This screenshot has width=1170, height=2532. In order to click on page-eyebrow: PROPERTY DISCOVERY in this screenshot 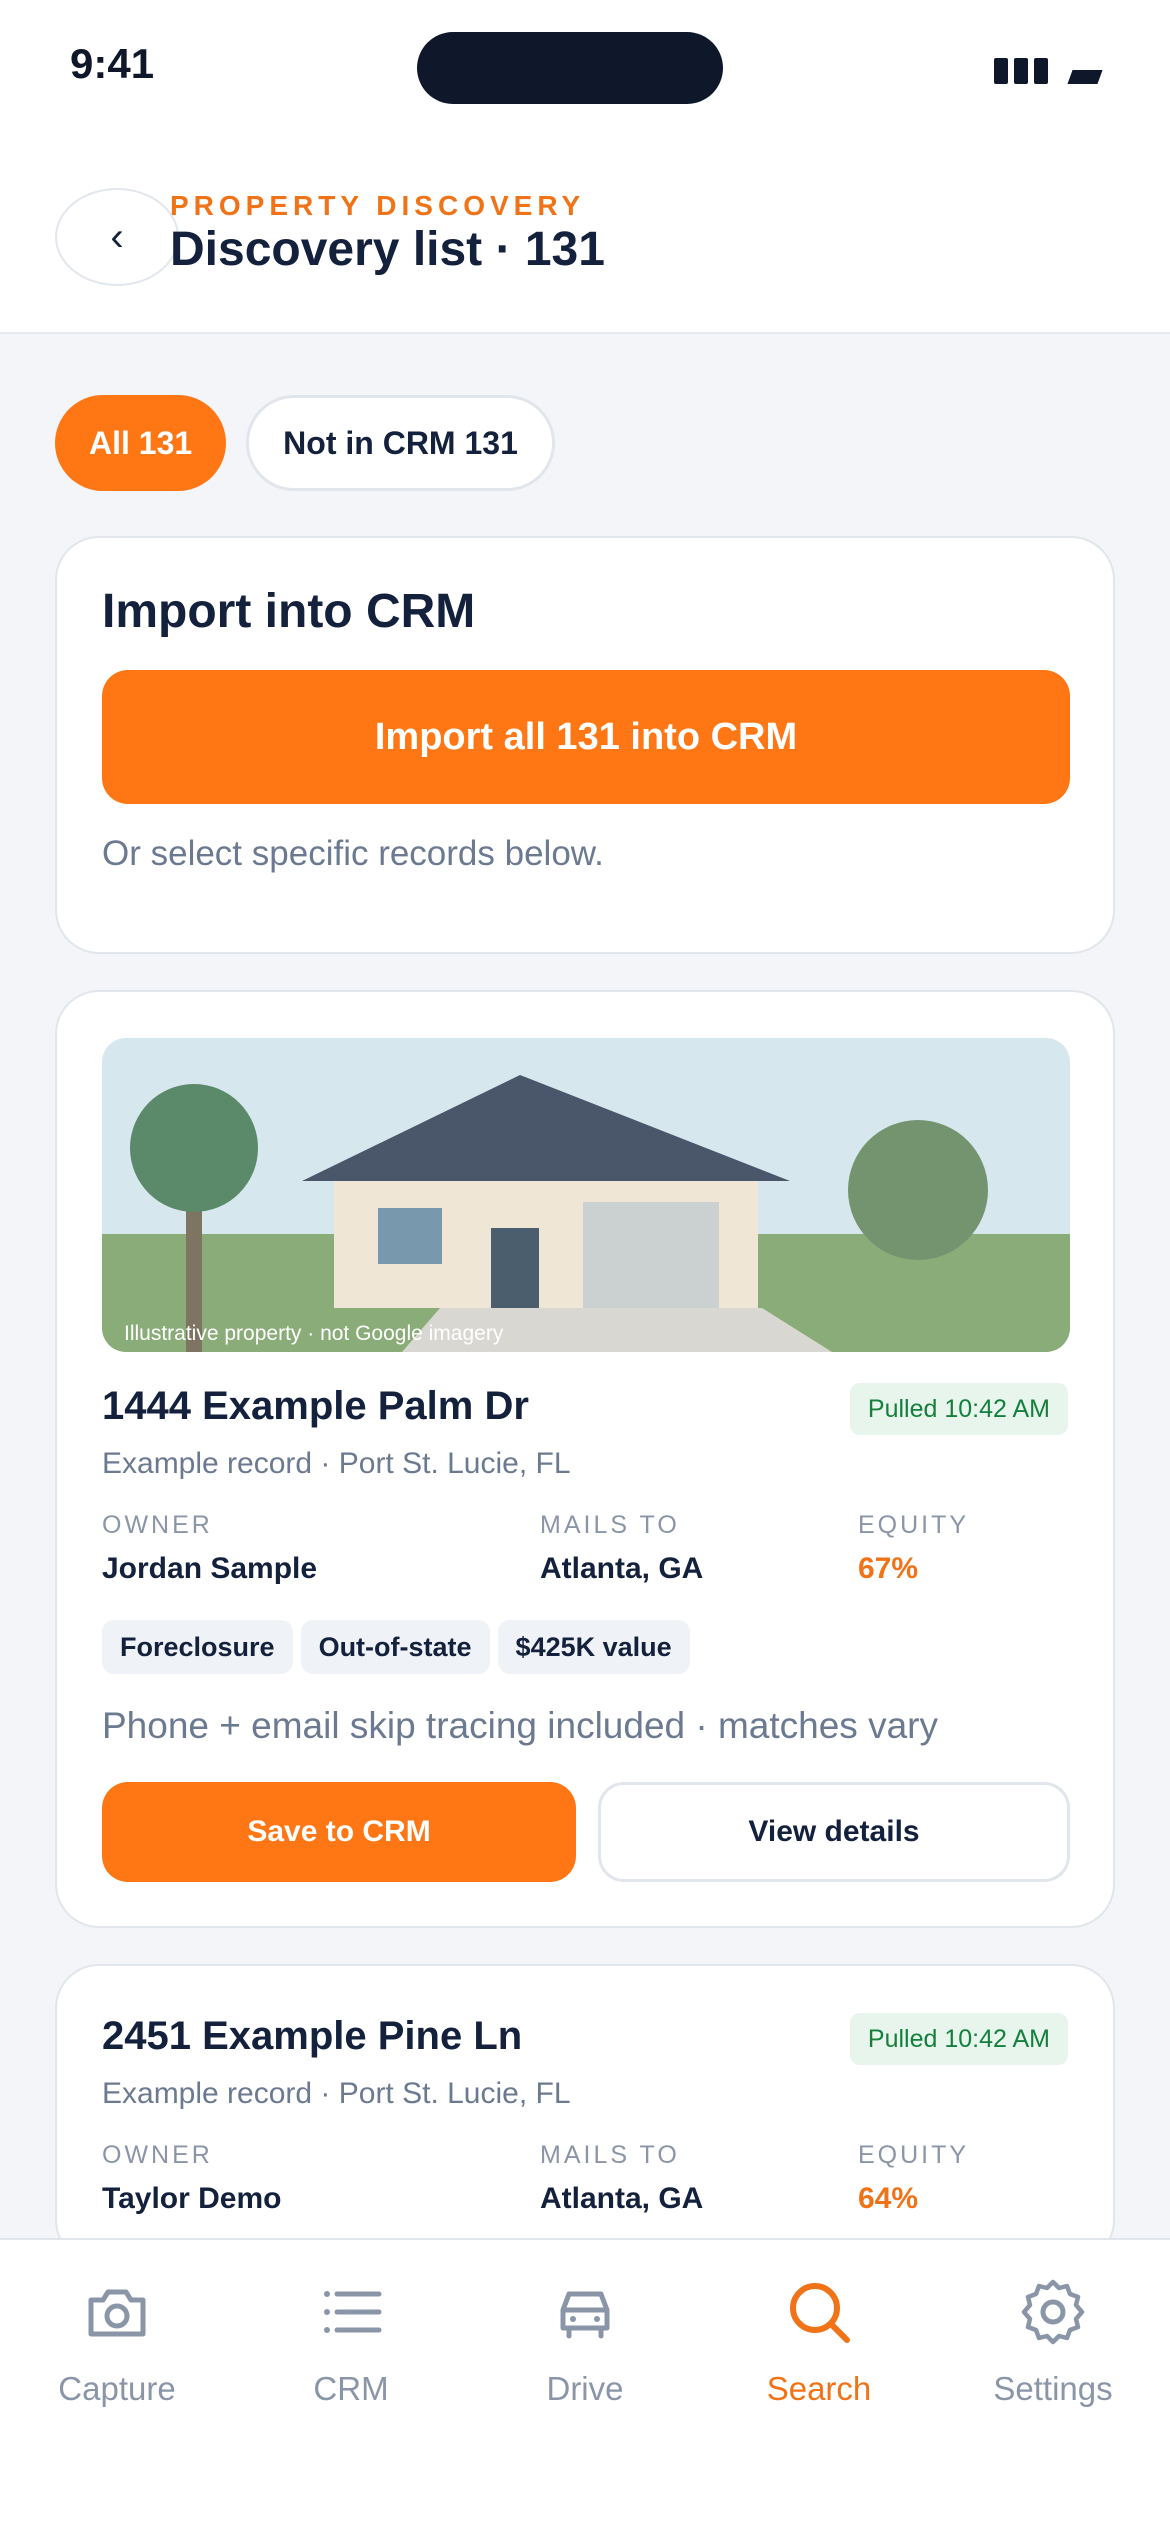, I will do `click(378, 205)`.